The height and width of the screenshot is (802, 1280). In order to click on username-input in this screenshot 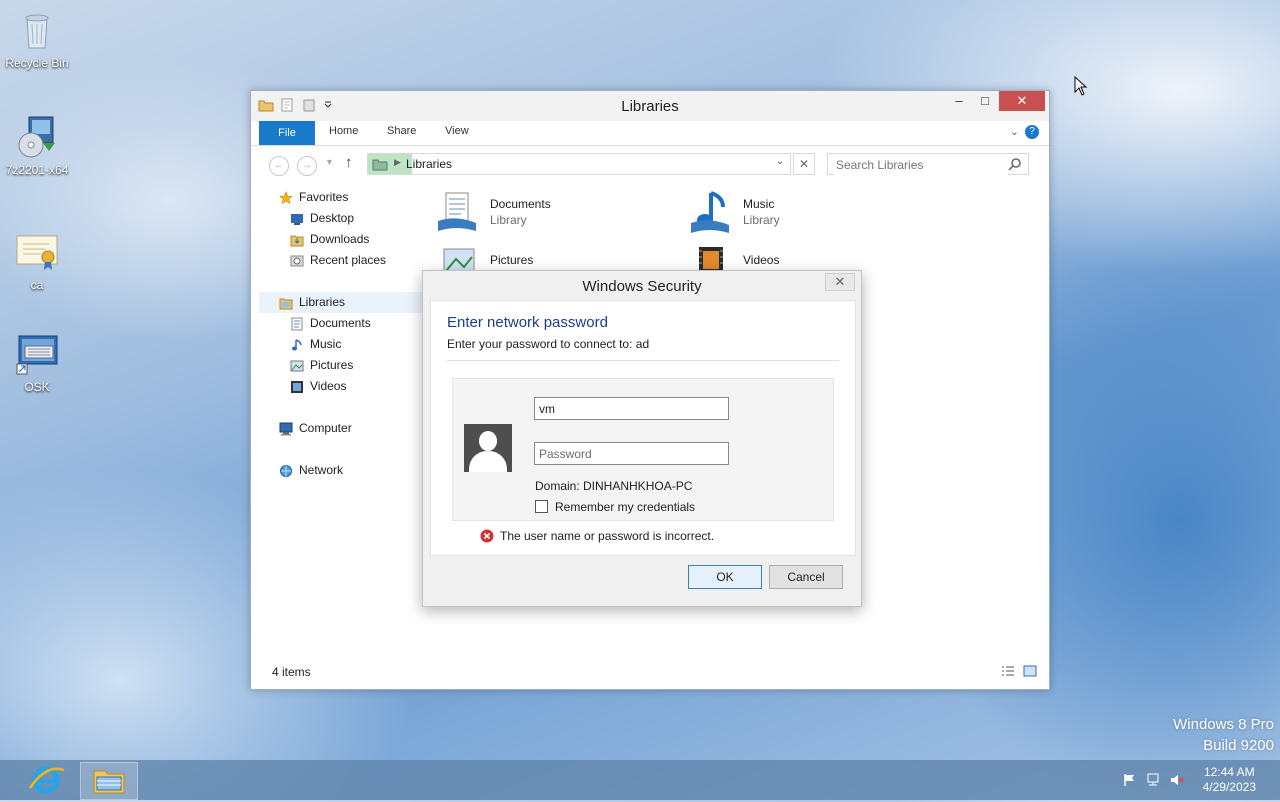, I will do `click(632, 408)`.